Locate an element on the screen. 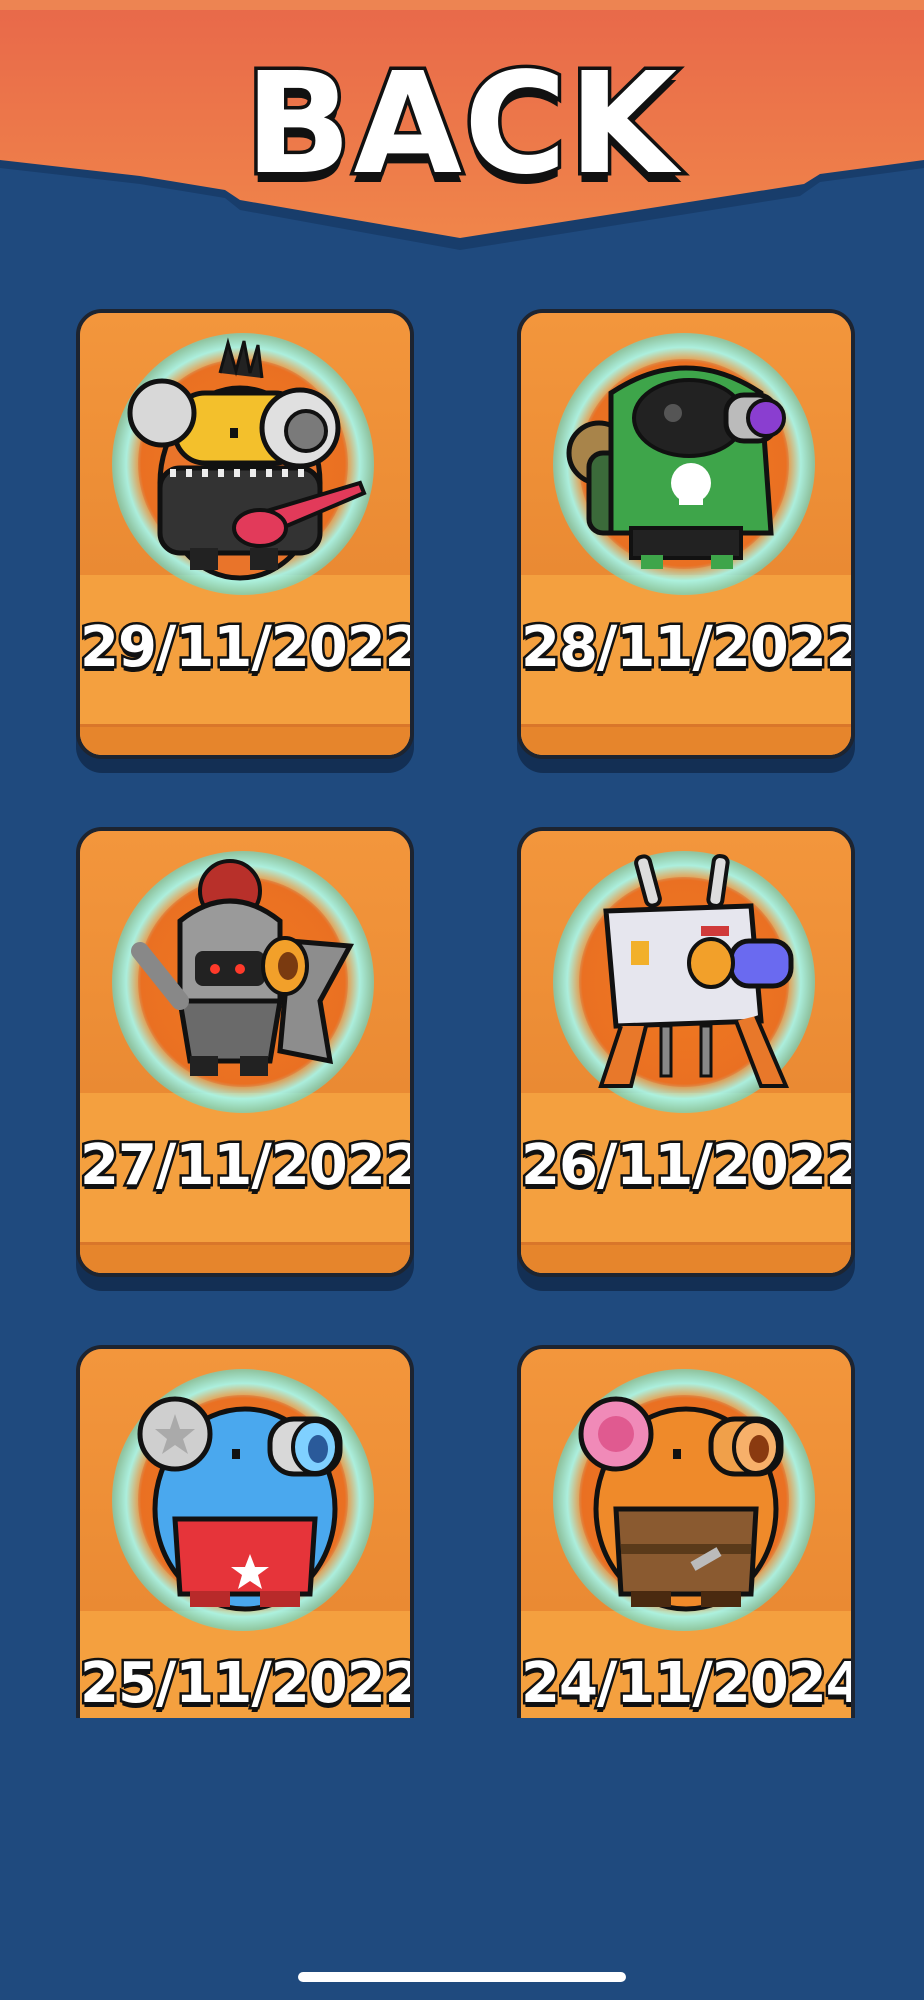  gas-mask-hoodie-character is located at coordinates (676, 467).